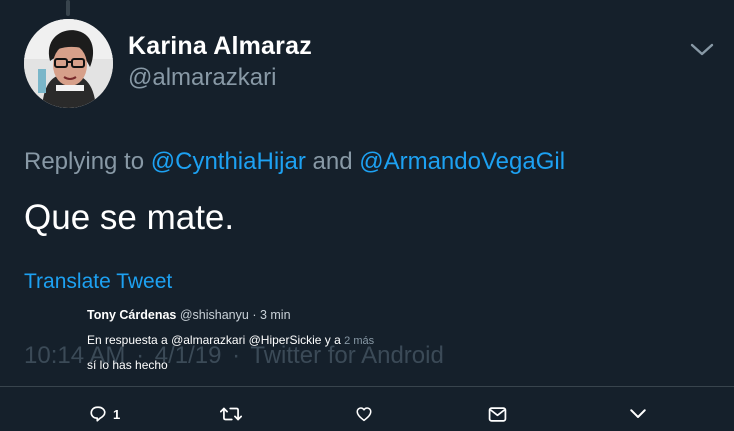  I want to click on chevron-down-icon, so click(638, 413).